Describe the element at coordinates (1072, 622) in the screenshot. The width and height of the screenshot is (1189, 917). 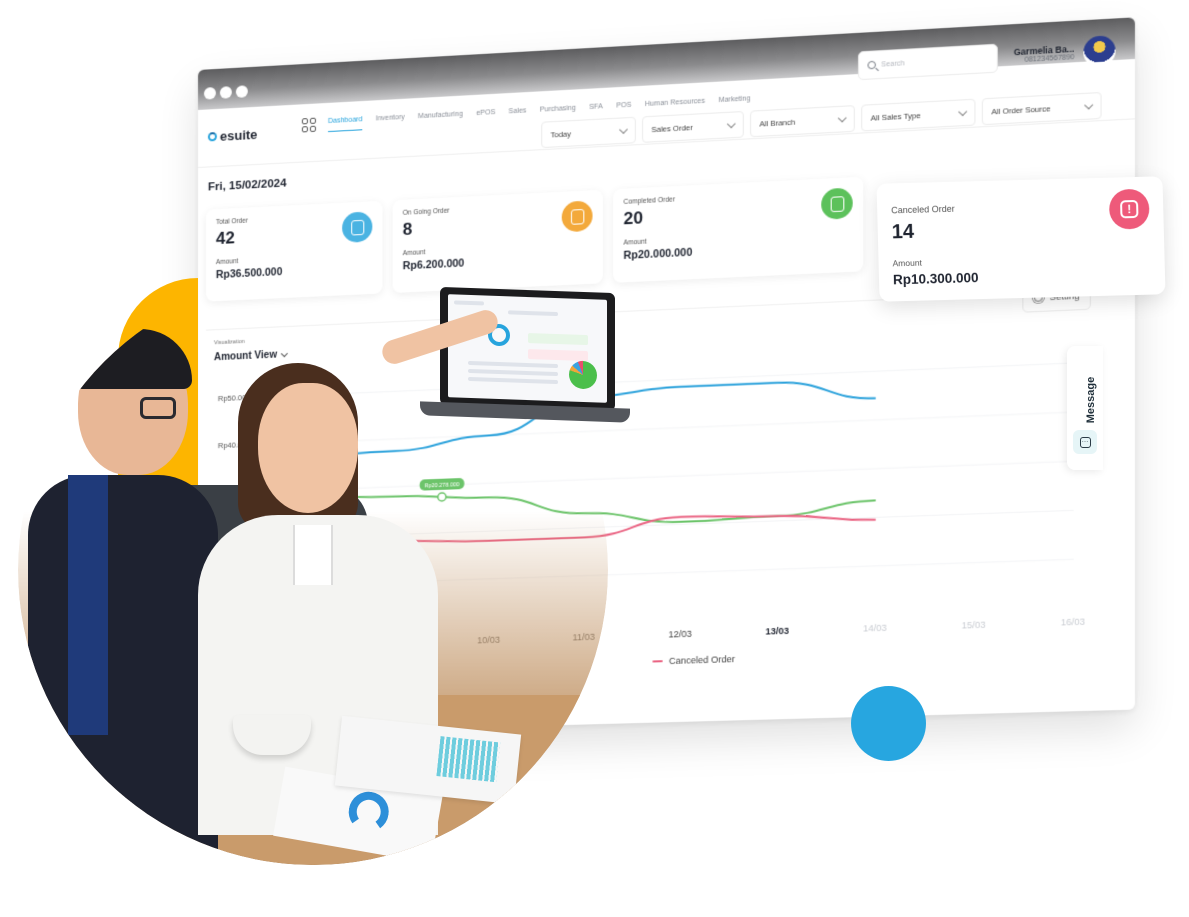
I see `x-tick-label: 16/03` at that location.